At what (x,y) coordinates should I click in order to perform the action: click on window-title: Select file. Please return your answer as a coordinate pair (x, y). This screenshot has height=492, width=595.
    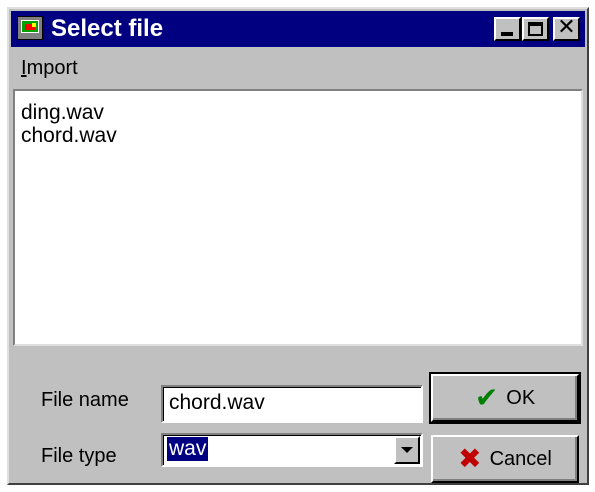
    Looking at the image, I should click on (107, 28).